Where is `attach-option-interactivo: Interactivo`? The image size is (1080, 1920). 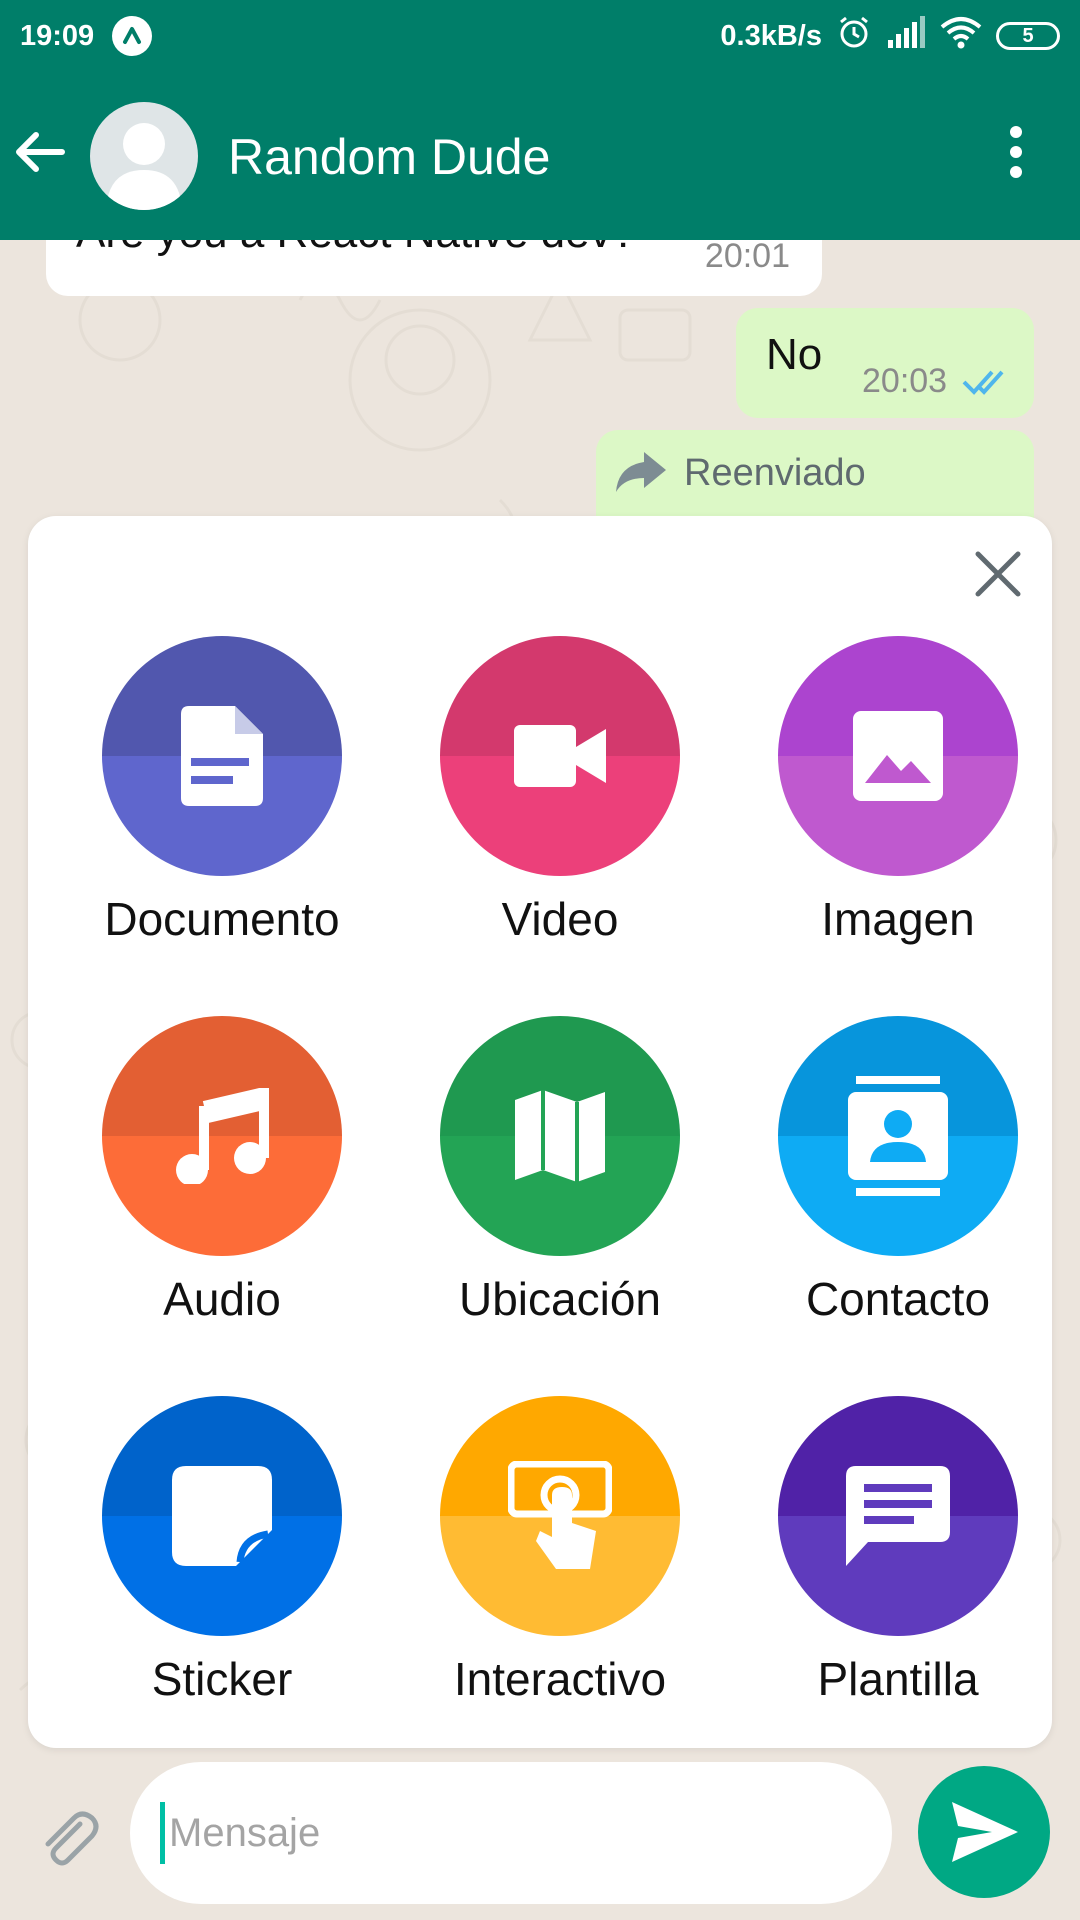 attach-option-interactivo: Interactivo is located at coordinates (560, 1541).